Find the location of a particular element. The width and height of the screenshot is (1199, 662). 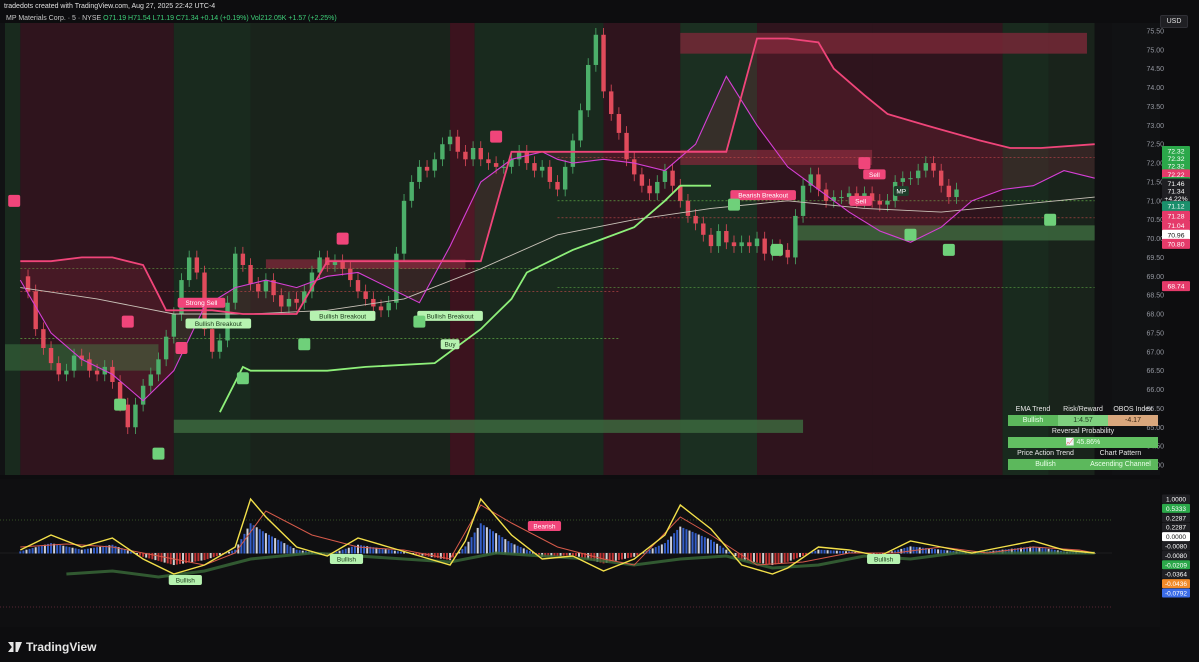

symbol-name: MP Materials Corp. · 5 · NYSE is located at coordinates (53, 18).